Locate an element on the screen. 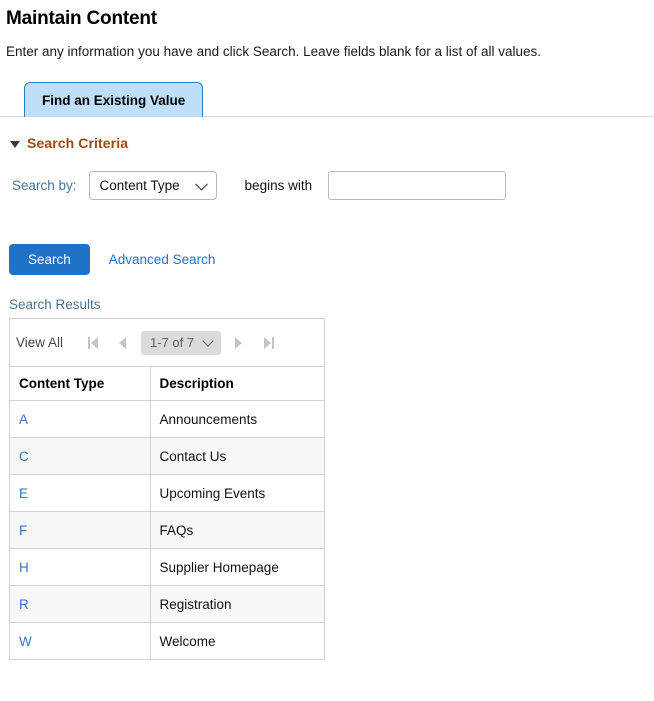 This screenshot has width=654, height=701. page-range-selector: 1-7 of 7 is located at coordinates (181, 342).